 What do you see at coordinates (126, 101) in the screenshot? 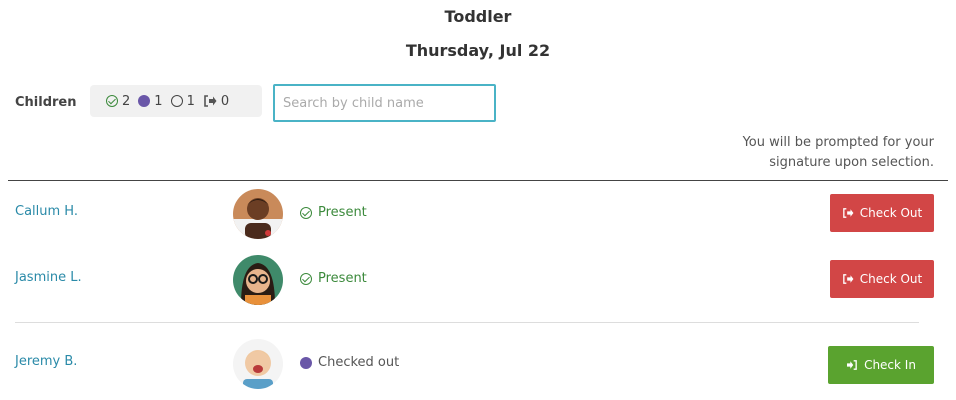
I see `present-count: 2` at bounding box center [126, 101].